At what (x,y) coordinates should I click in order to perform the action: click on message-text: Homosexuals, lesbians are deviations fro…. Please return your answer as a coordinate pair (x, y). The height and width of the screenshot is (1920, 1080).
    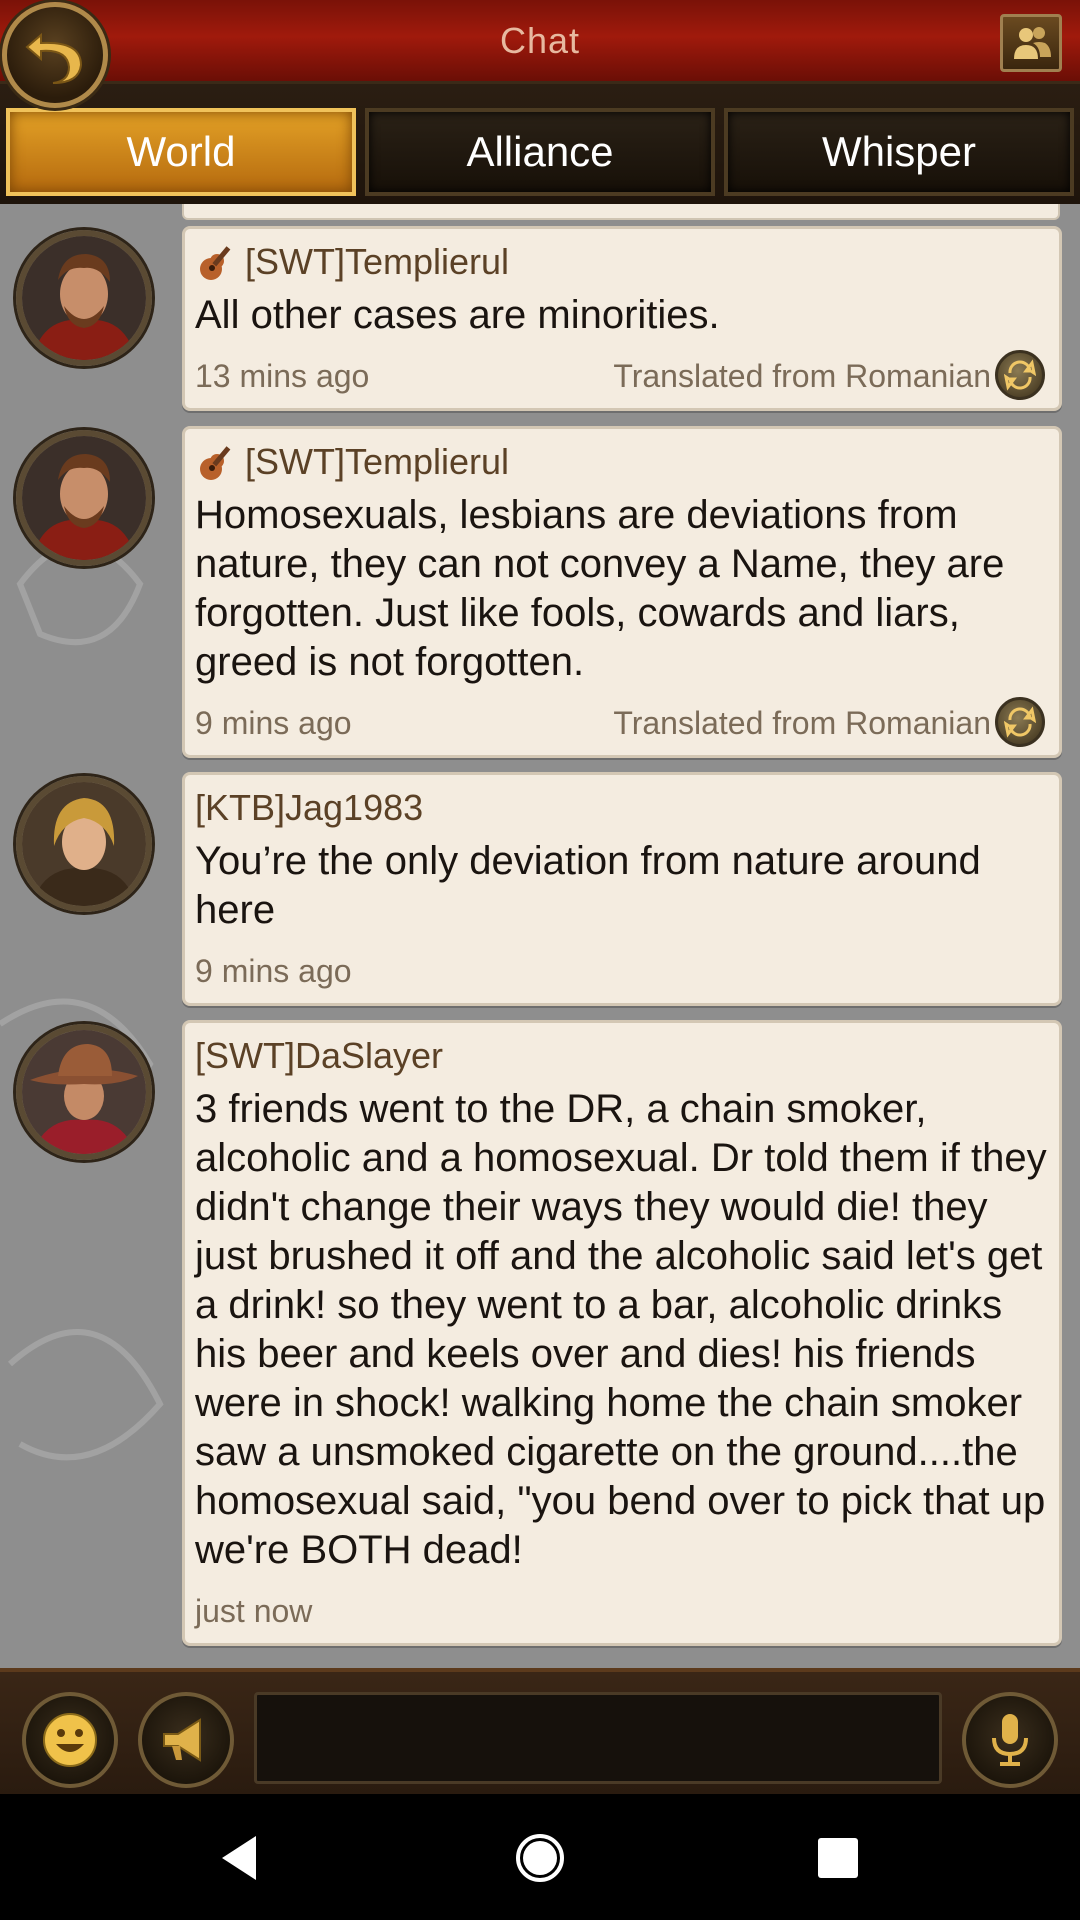
    Looking at the image, I should click on (600, 588).